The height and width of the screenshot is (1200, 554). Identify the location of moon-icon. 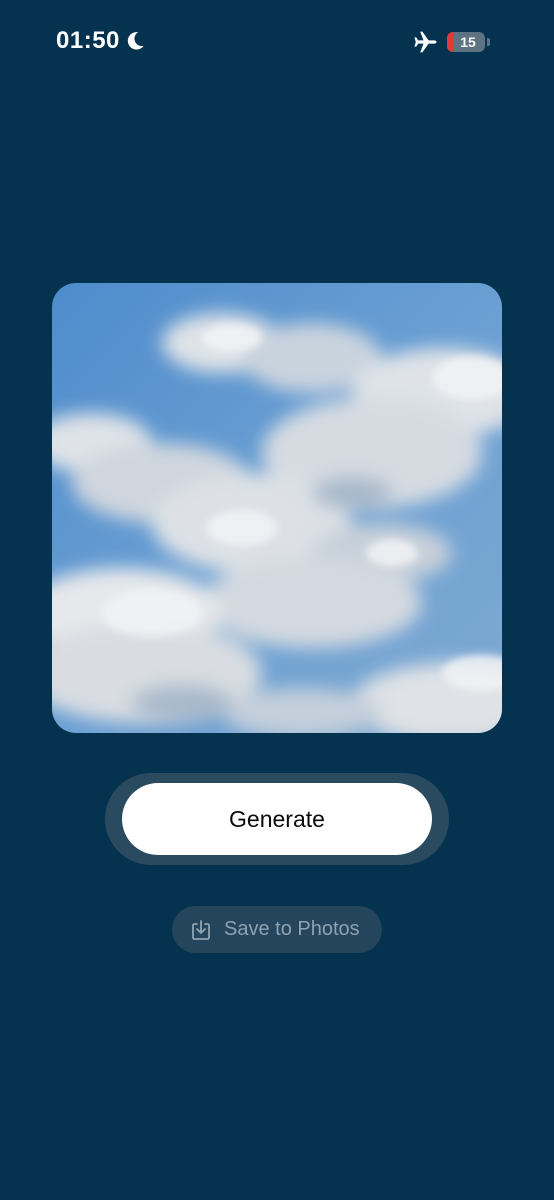
(135, 41).